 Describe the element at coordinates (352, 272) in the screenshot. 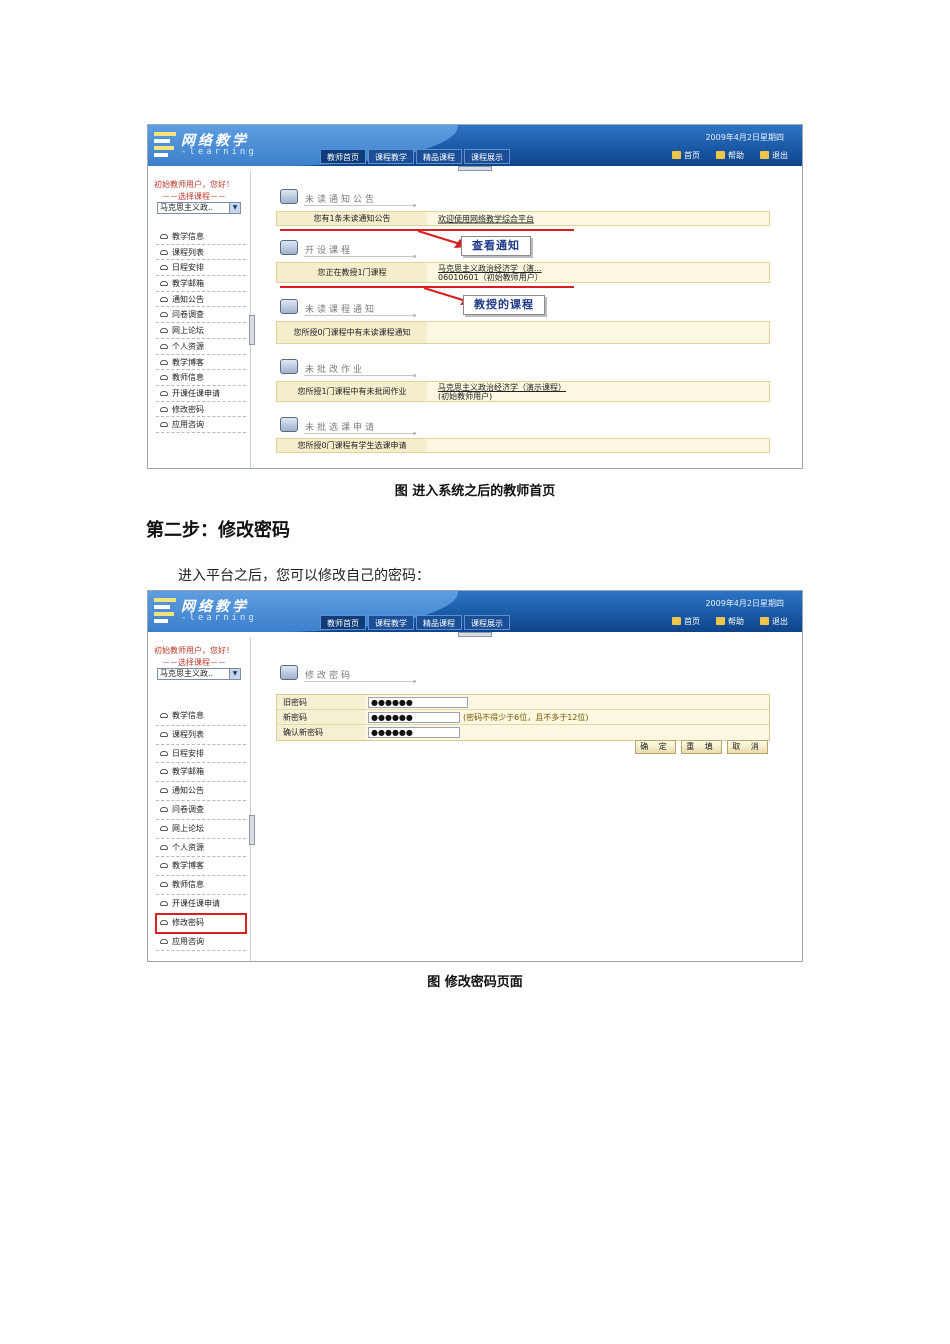

I see `row-label: 您正在教授1门课程` at that location.